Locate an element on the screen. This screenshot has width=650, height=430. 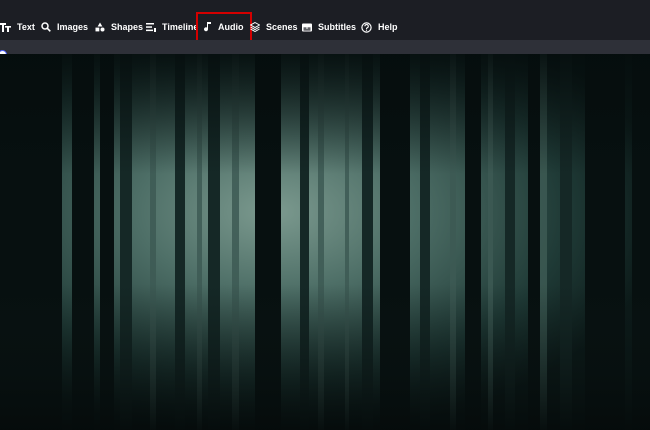
tool-images: Images is located at coordinates (64, 27).